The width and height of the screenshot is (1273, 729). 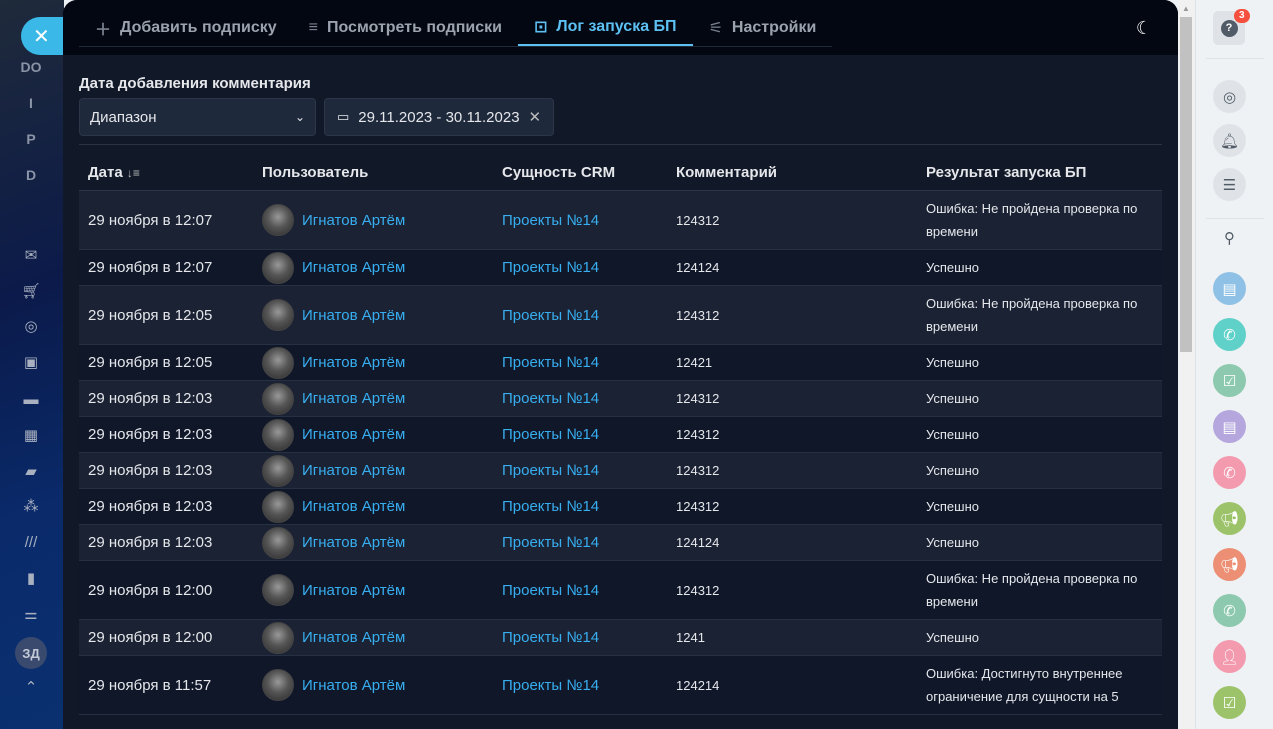 What do you see at coordinates (1242, 16) in the screenshot?
I see `help-badge: 3` at bounding box center [1242, 16].